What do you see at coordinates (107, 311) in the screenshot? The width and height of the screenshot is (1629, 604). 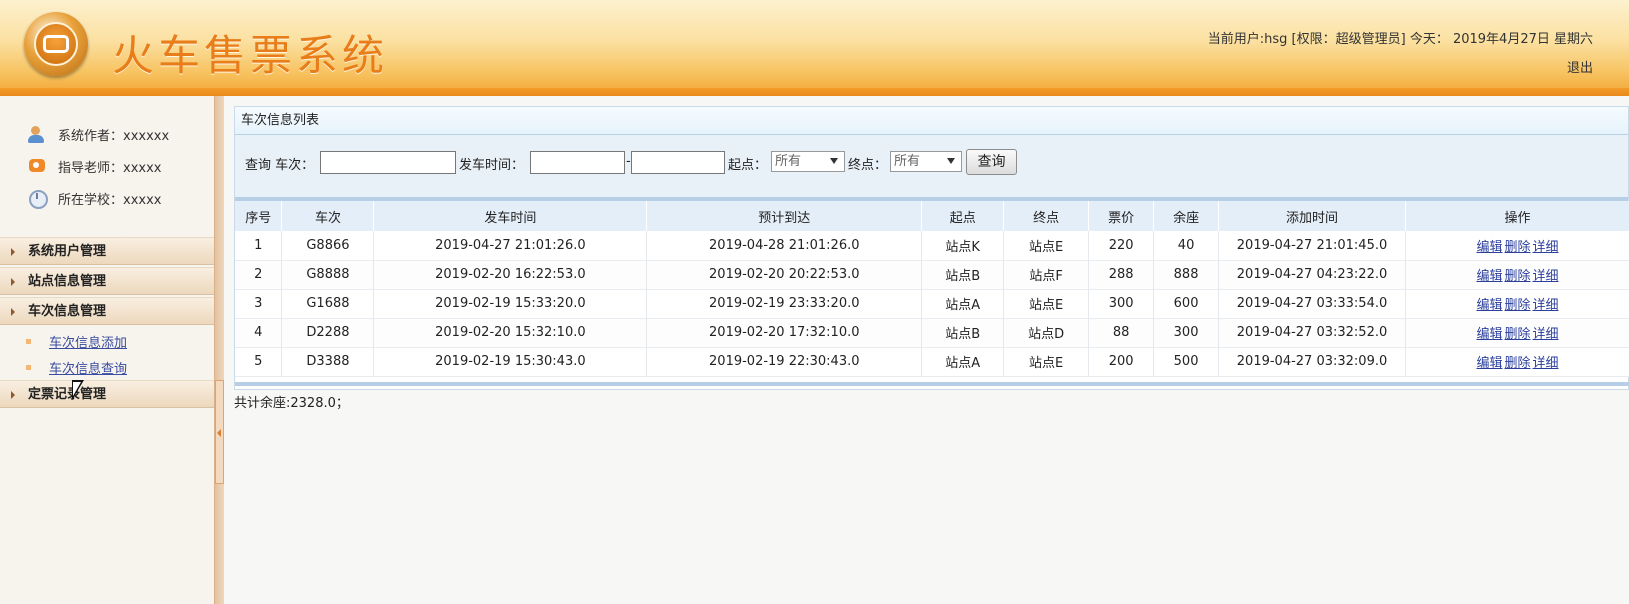 I see `menu-train-management: 车次信息管理` at bounding box center [107, 311].